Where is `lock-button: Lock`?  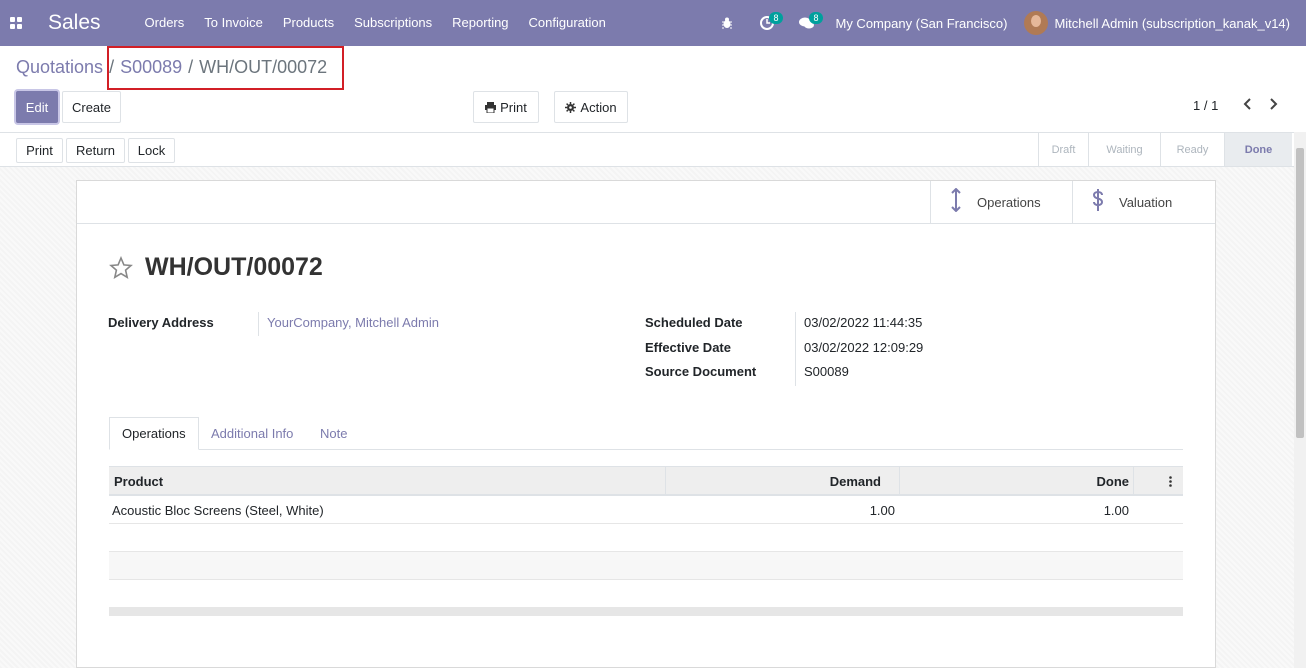
lock-button: Lock is located at coordinates (151, 150).